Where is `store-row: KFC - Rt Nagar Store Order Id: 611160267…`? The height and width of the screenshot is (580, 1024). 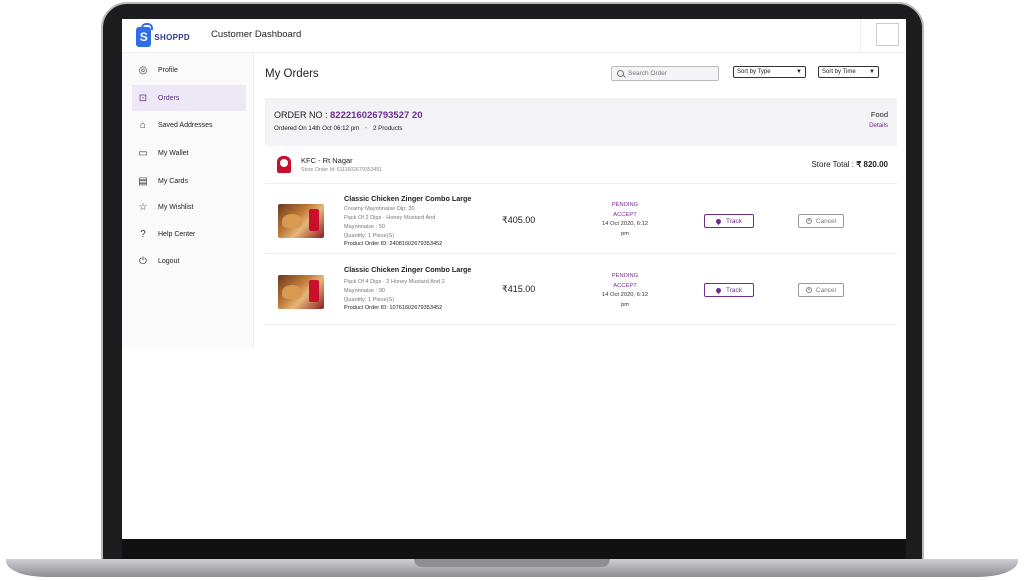 store-row: KFC - Rt Nagar Store Order Id: 611160267… is located at coordinates (581, 165).